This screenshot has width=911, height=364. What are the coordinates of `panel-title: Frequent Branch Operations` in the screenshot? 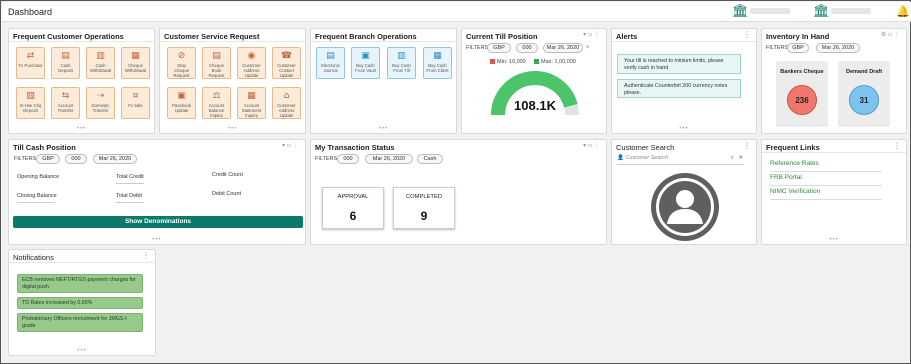 It's located at (366, 36).